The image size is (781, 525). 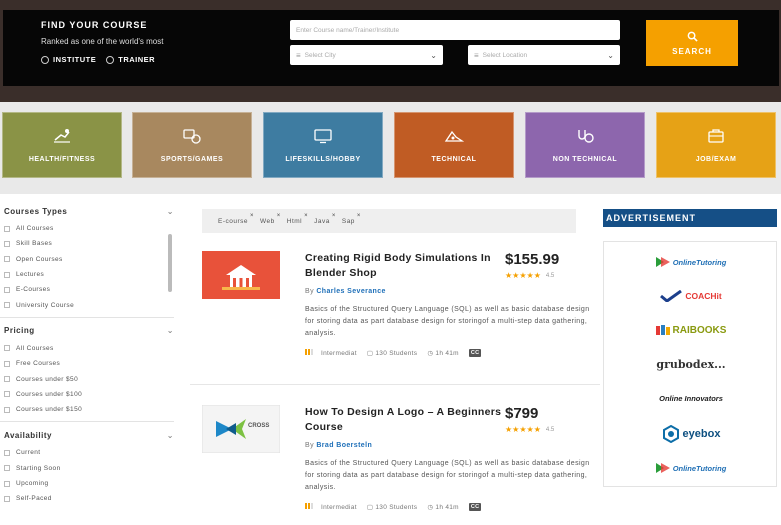 I want to click on category-health-fitness: HEALTH/FITNESS, so click(x=62, y=145).